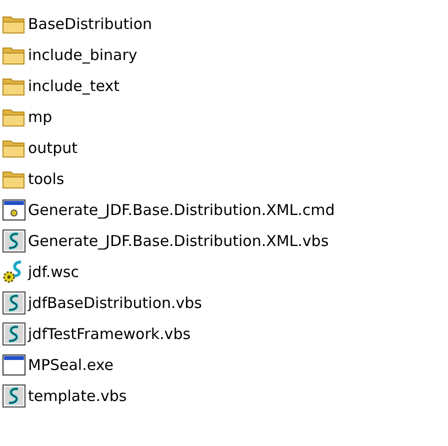 The width and height of the screenshot is (448, 446). What do you see at coordinates (53, 271) in the screenshot?
I see `file-name: jdf.wsc` at bounding box center [53, 271].